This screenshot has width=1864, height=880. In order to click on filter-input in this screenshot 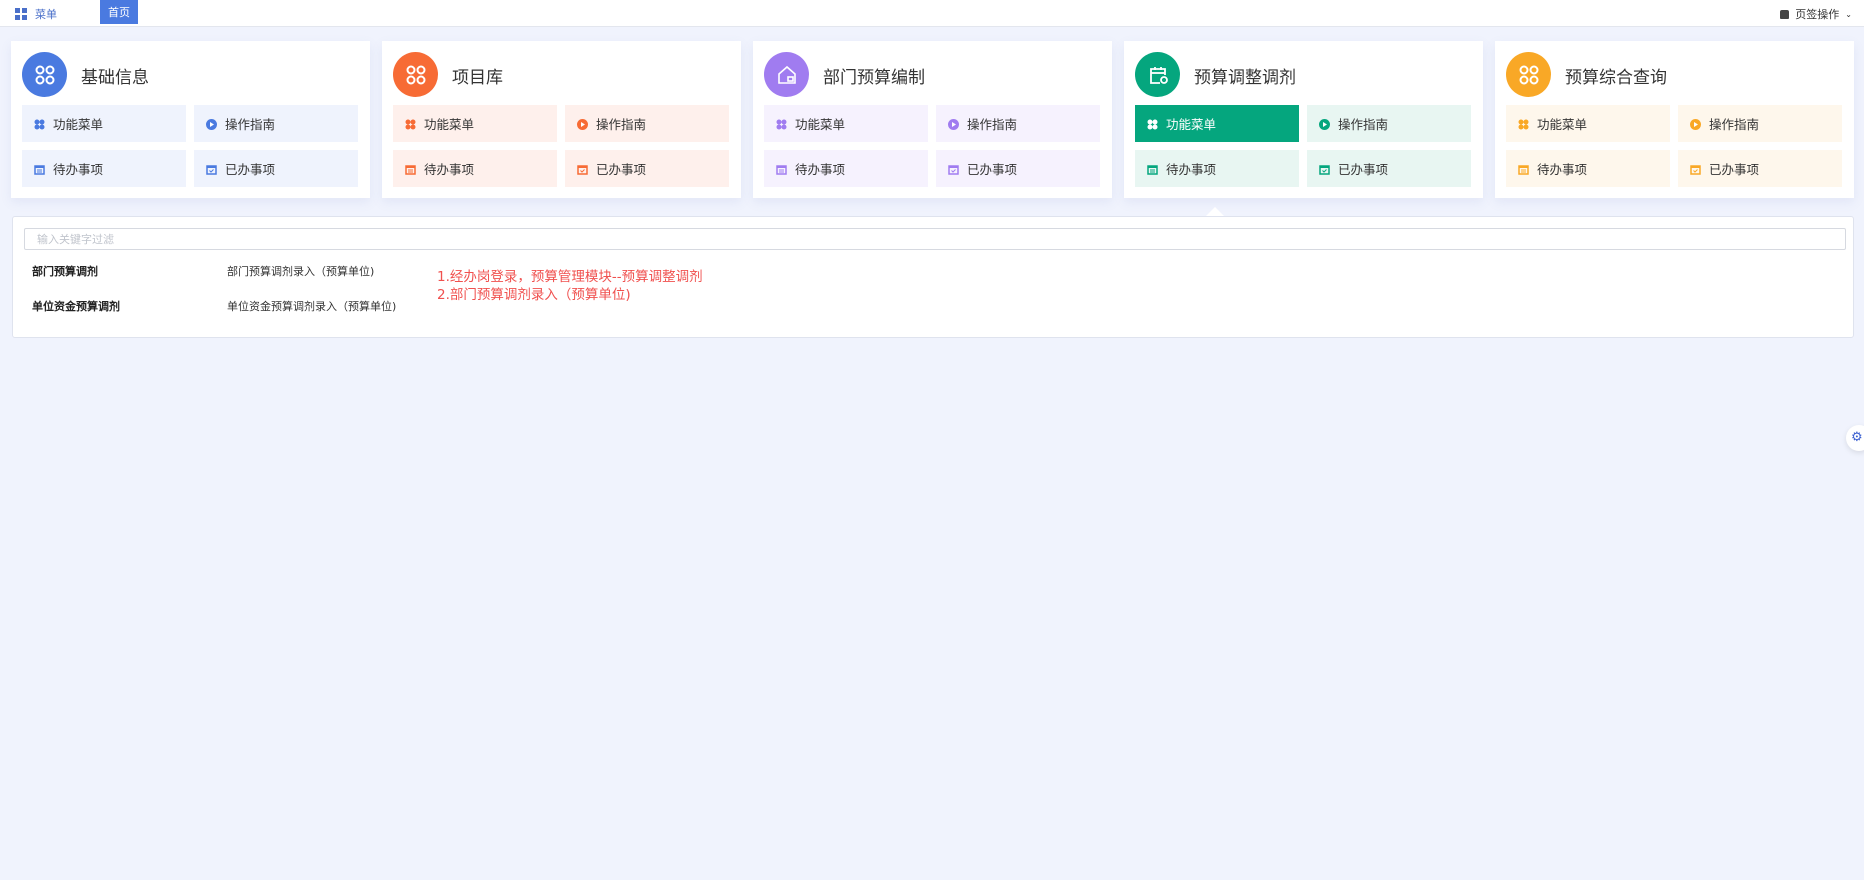, I will do `click(935, 239)`.